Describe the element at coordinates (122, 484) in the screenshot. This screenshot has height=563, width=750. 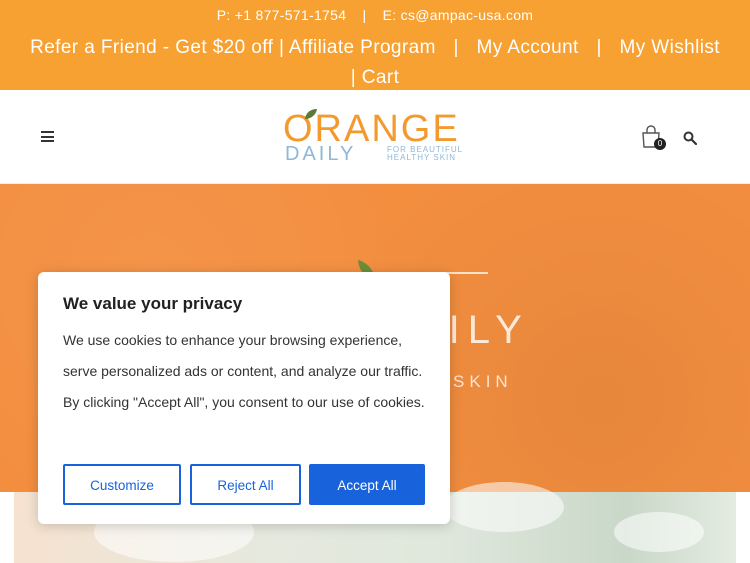
I see `customize-button: Customize` at that location.